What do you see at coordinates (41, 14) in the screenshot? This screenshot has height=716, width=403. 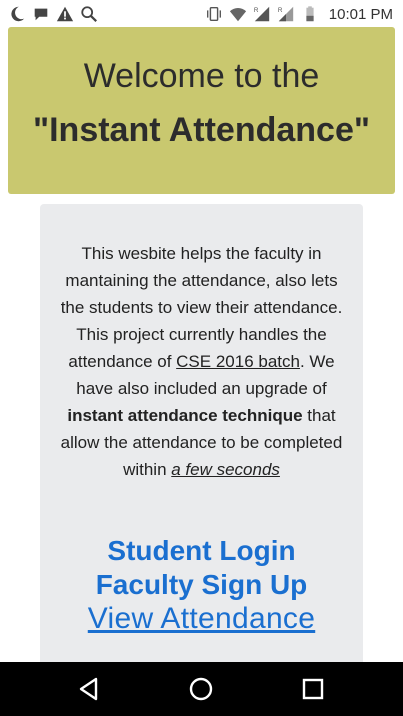 I see `chat-icon` at bounding box center [41, 14].